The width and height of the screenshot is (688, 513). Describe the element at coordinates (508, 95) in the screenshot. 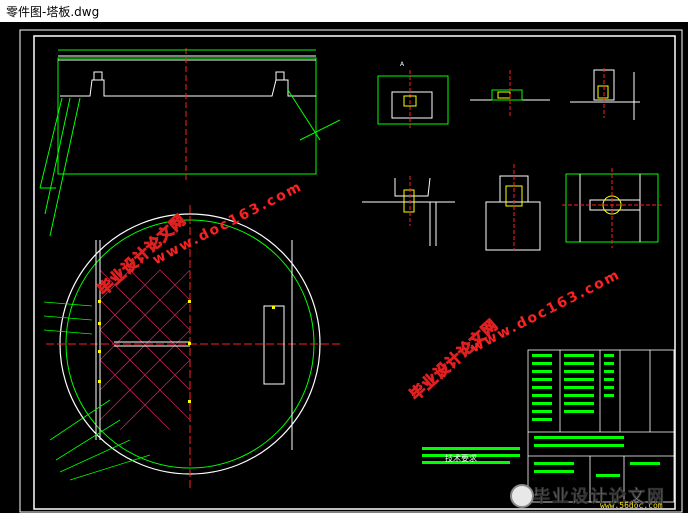

I see `detail-views: A` at that location.